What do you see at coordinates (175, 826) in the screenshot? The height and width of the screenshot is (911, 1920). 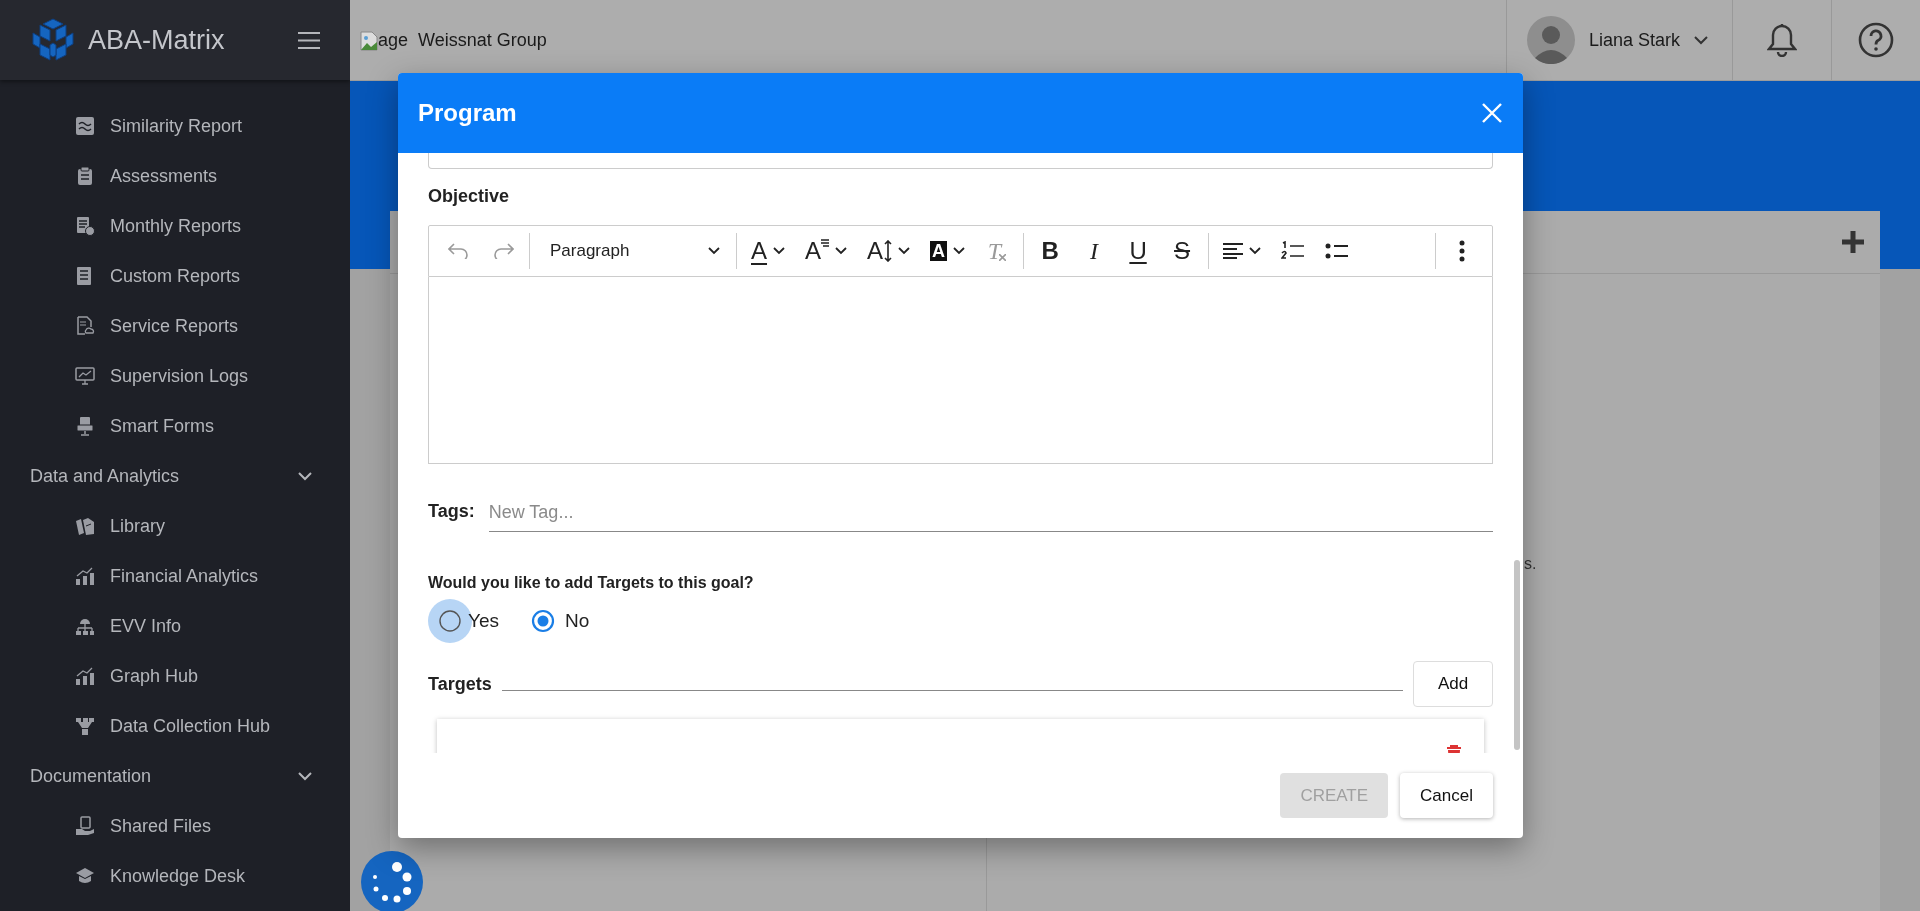 I see `sidebar-item: Shared Files` at bounding box center [175, 826].